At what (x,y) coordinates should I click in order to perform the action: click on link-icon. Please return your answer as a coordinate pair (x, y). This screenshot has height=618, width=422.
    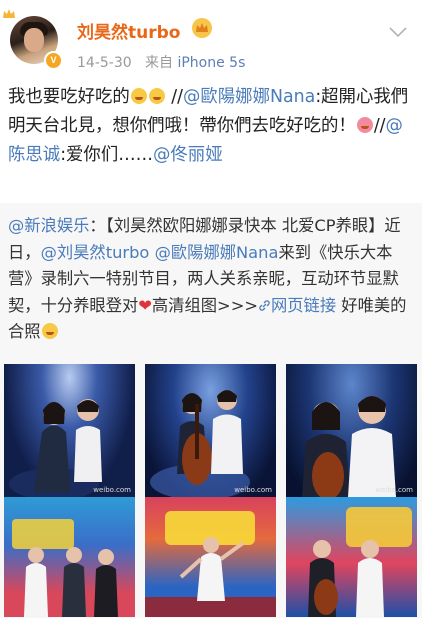
    Looking at the image, I should click on (264, 305).